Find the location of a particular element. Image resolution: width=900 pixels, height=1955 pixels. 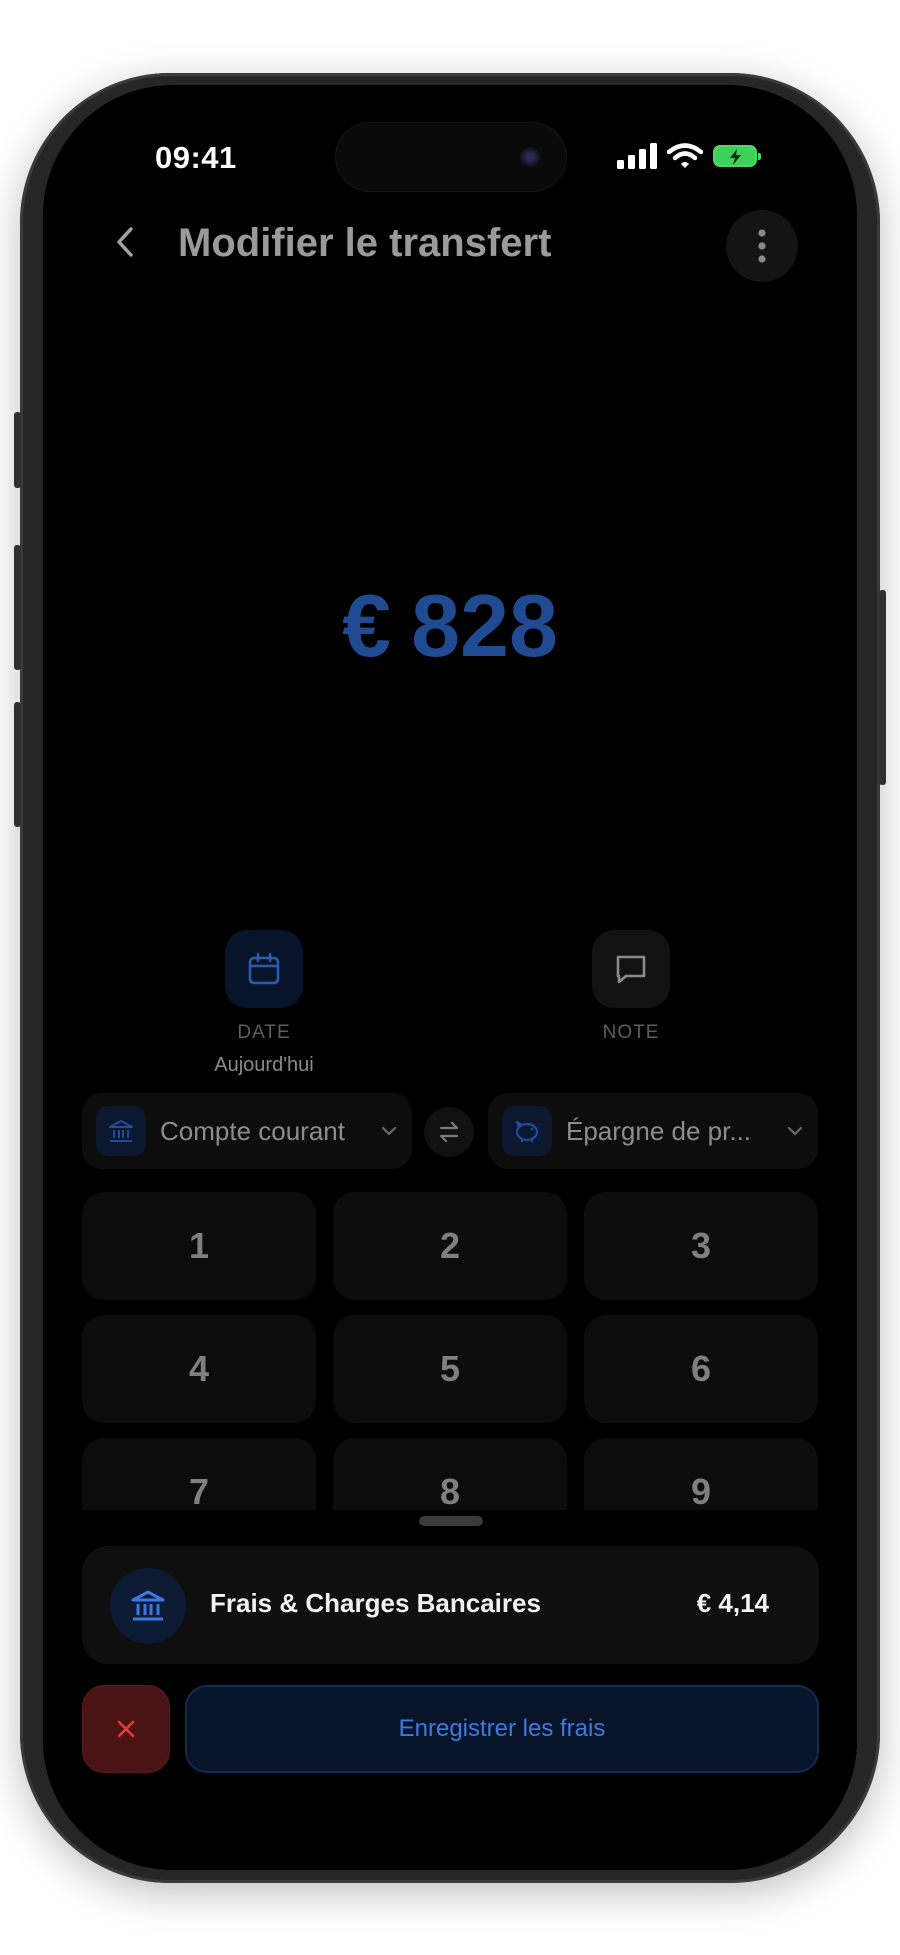

calendar-icon is located at coordinates (264, 968).